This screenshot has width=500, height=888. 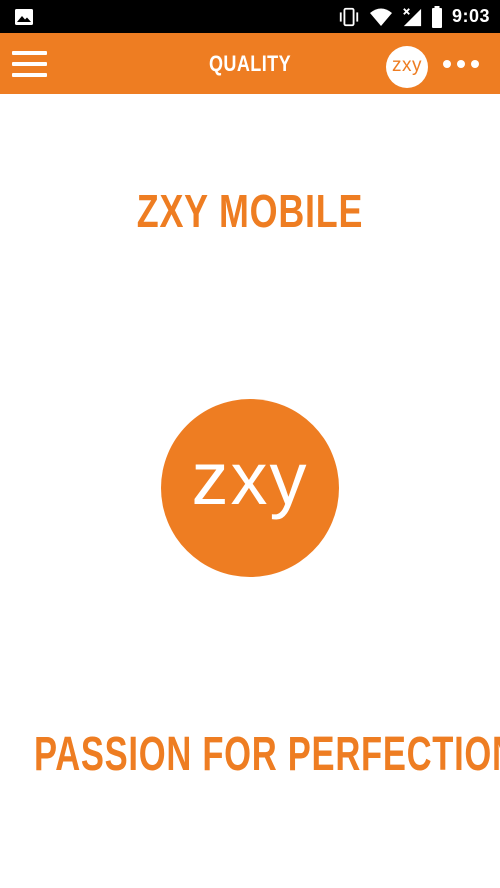 I want to click on status-bar: 9:03, so click(x=250, y=16).